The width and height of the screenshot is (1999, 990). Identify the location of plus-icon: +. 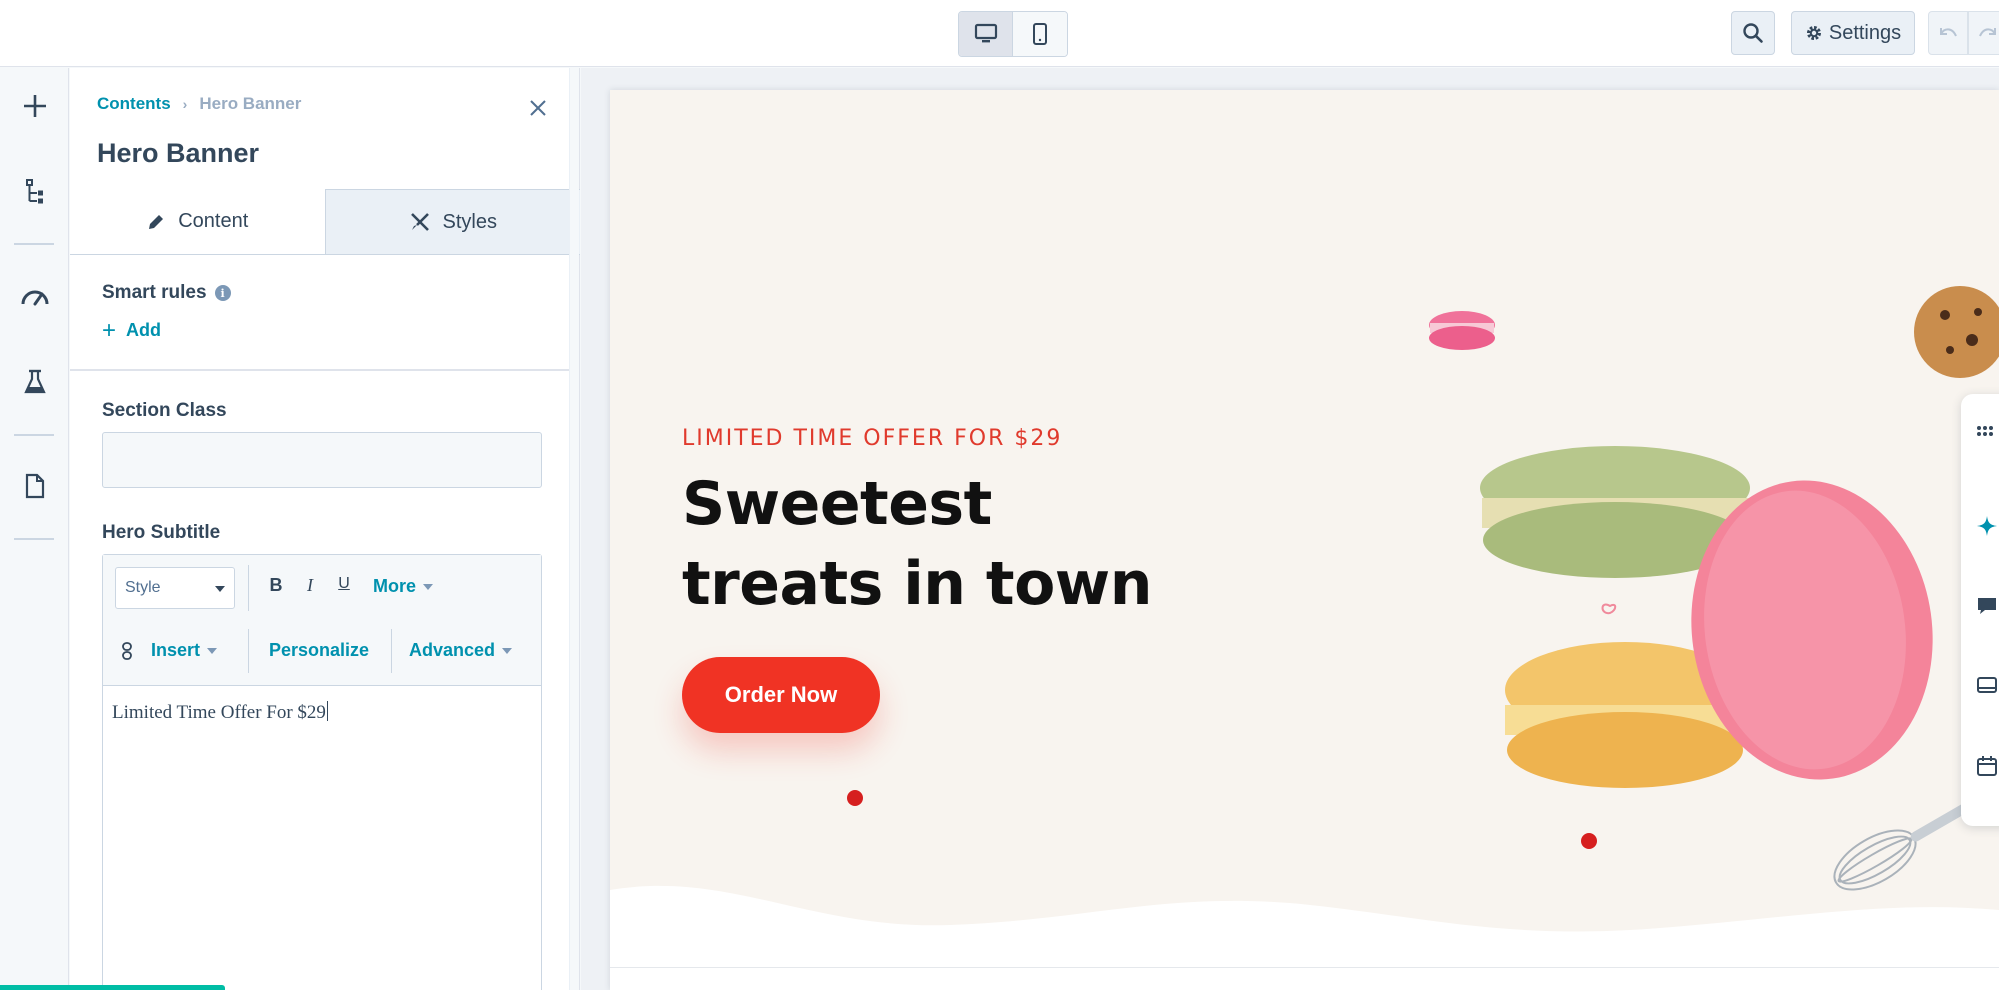
(109, 330).